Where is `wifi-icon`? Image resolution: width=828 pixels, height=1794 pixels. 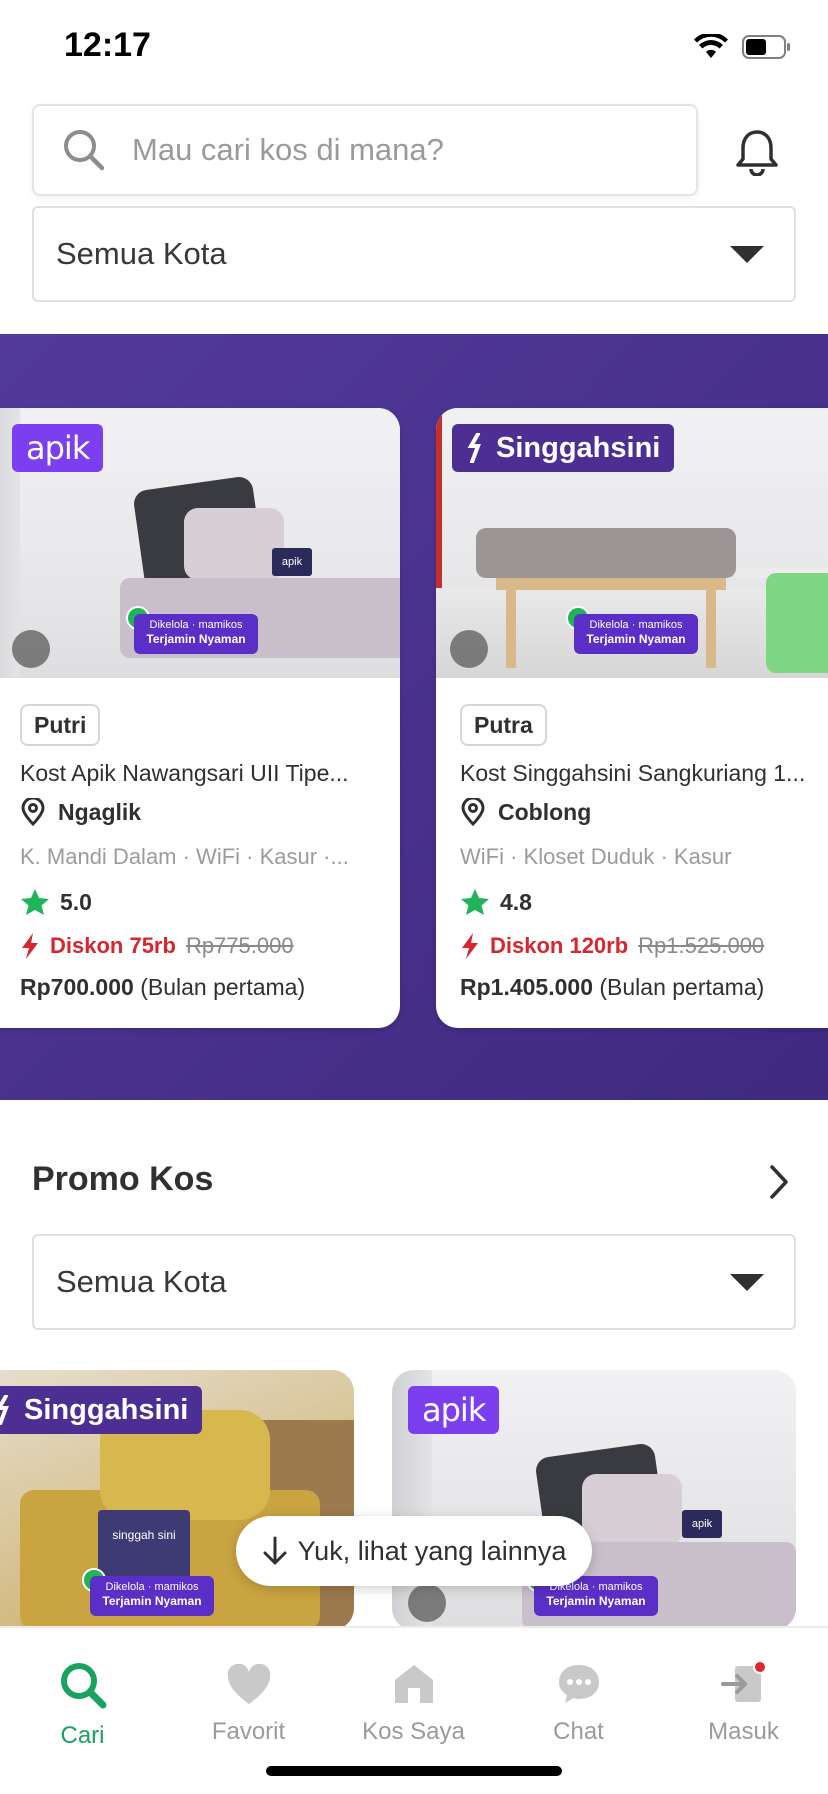
wifi-icon is located at coordinates (711, 46).